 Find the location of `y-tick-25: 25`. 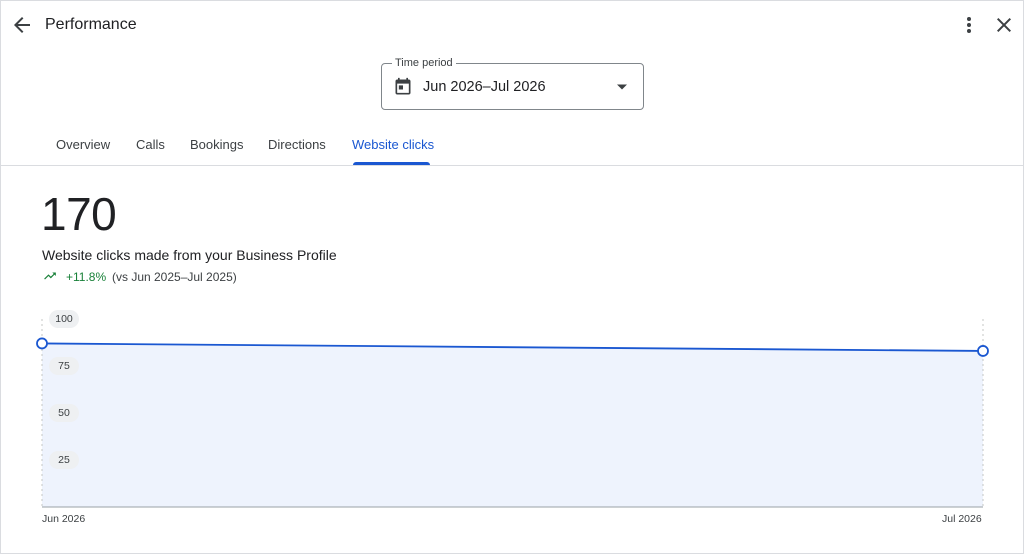

y-tick-25: 25 is located at coordinates (64, 460).